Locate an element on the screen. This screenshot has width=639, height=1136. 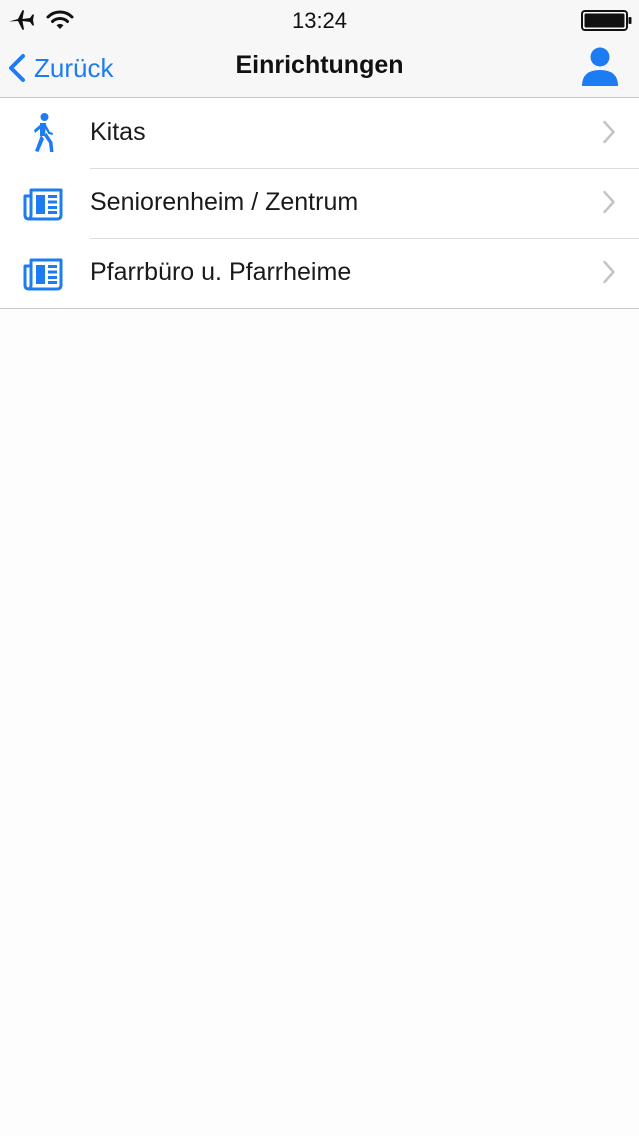
list-item-label: Seniorenheim / Zentrum is located at coordinates (224, 202).